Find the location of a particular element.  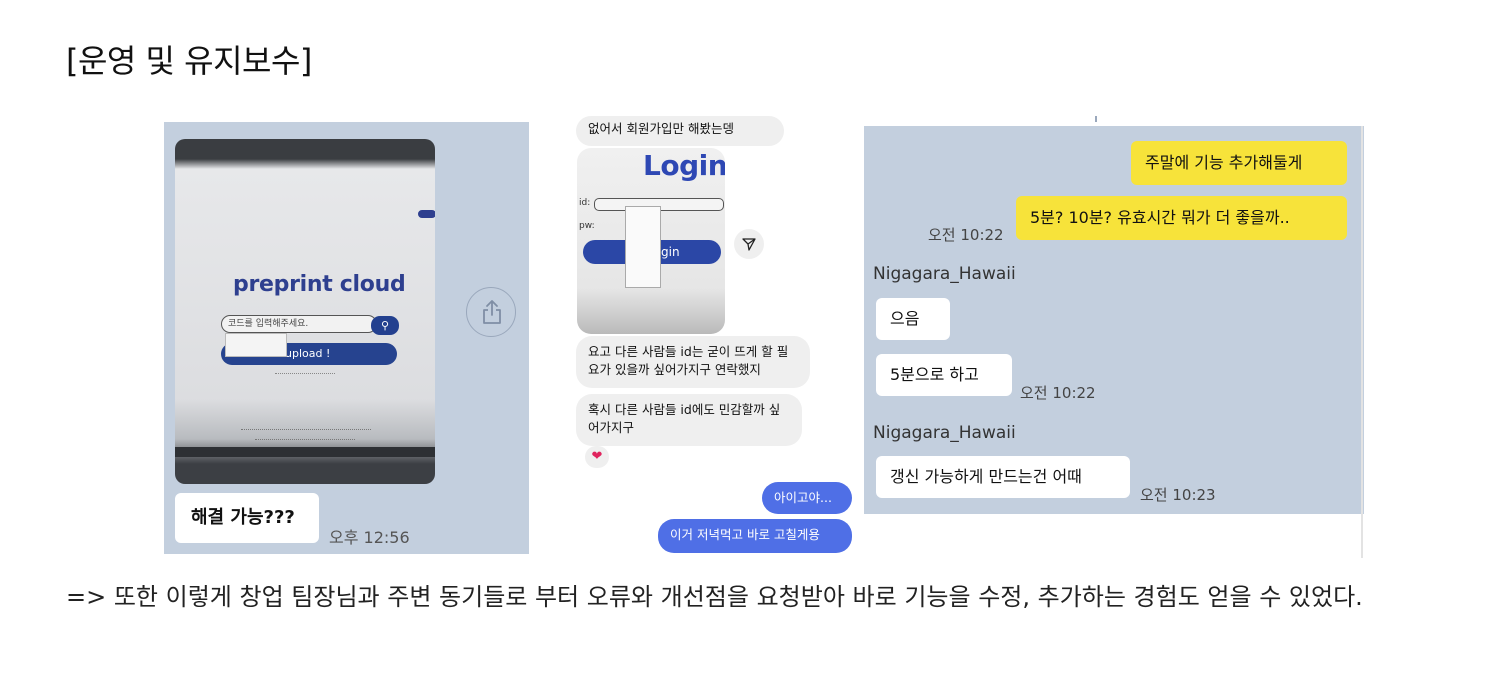

photo-autocomplete-dropdown is located at coordinates (256, 345).